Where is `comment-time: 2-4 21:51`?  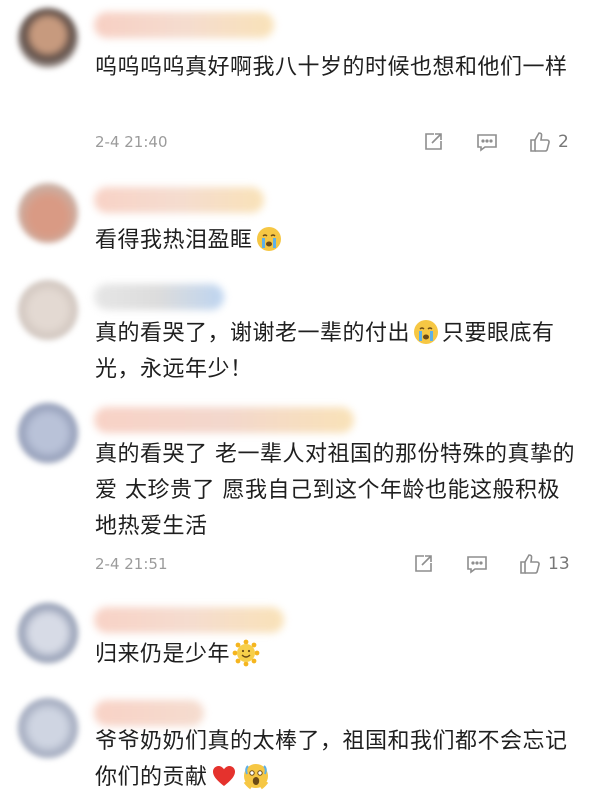
comment-time: 2-4 21:51 is located at coordinates (131, 564).